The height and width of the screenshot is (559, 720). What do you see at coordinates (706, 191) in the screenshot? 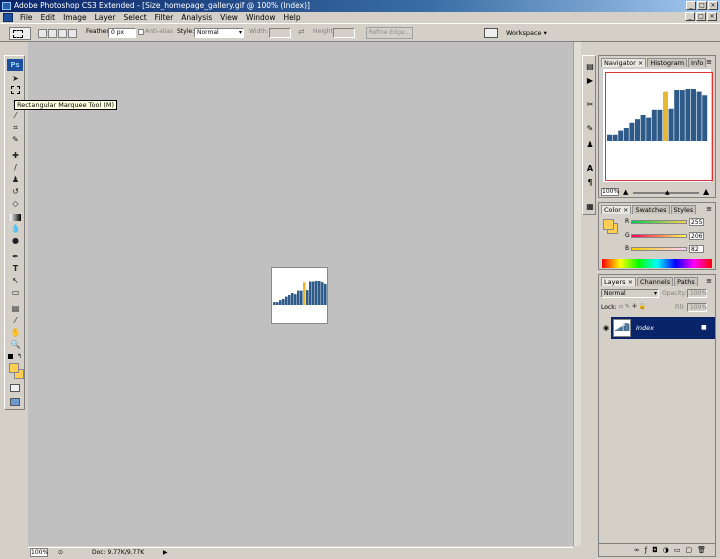
I see `zoom-in-icon: ▲` at bounding box center [706, 191].